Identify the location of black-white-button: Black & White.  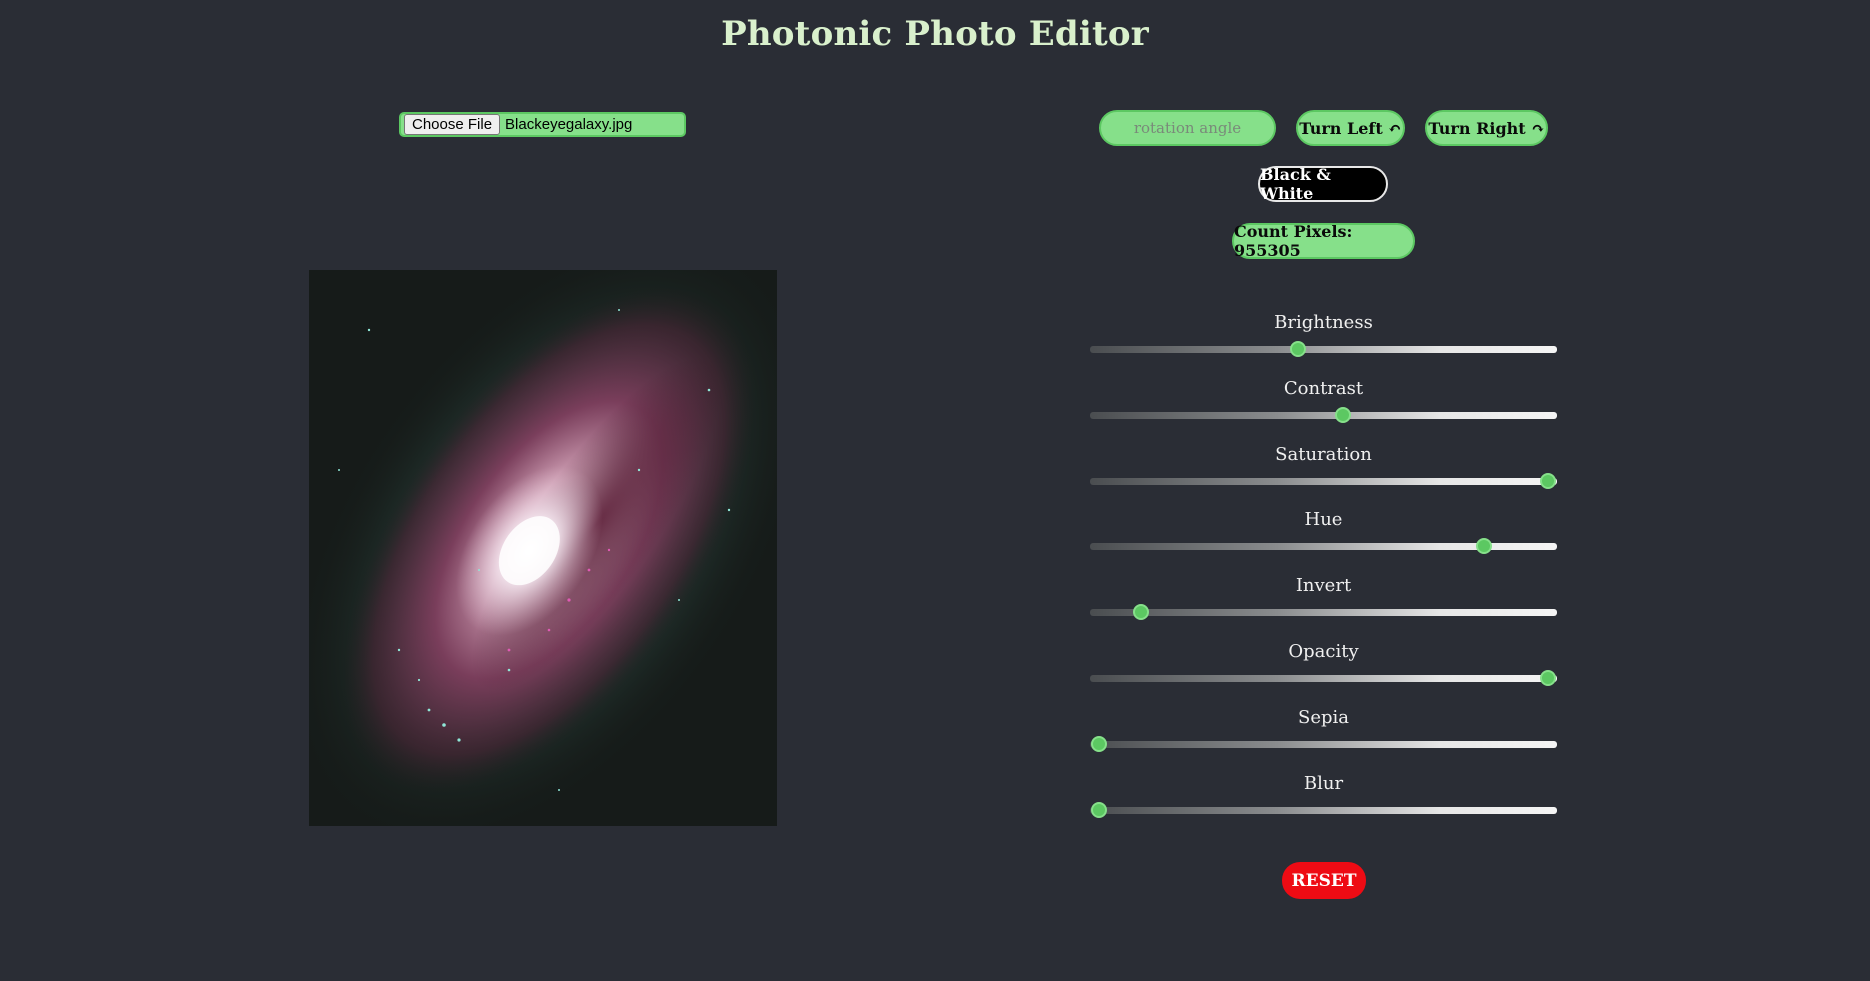
(1323, 184).